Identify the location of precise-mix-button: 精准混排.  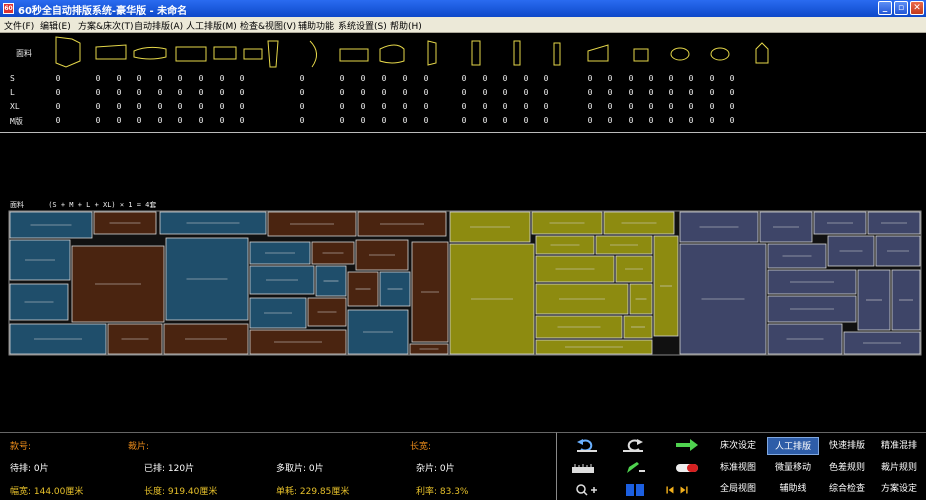
(899, 446).